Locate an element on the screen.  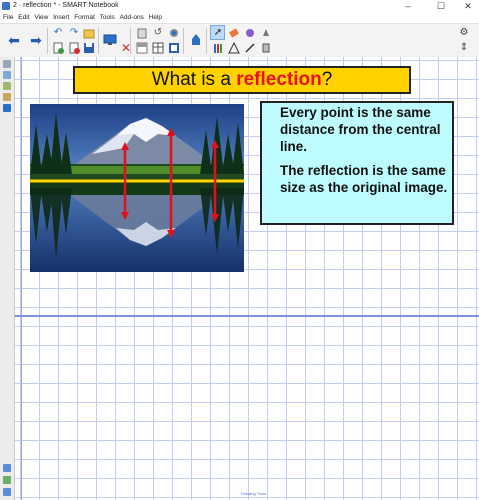
menu-edit: Edit is located at coordinates (23, 18).